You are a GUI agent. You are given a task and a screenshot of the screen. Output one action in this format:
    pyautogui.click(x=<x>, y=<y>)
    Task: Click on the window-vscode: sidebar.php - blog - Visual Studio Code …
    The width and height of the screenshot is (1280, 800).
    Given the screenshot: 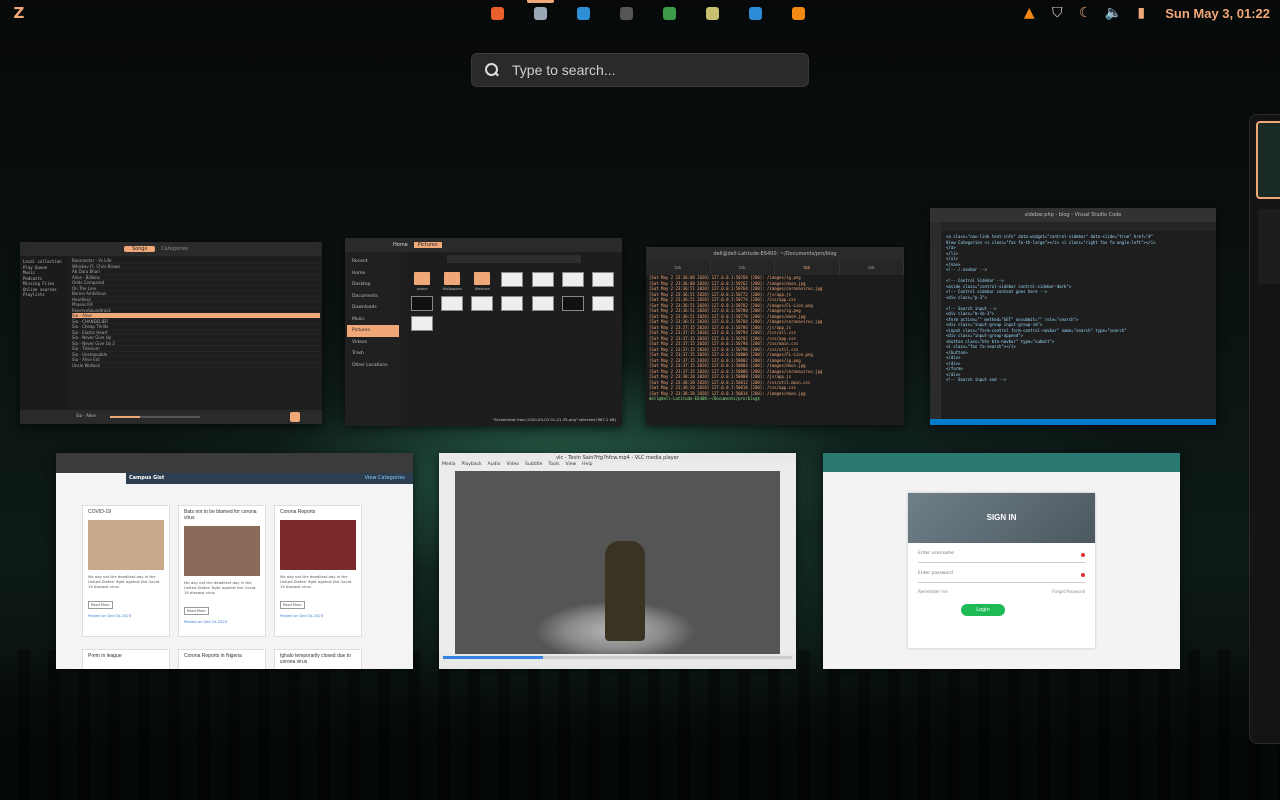 What is the action you would take?
    pyautogui.click(x=1073, y=316)
    